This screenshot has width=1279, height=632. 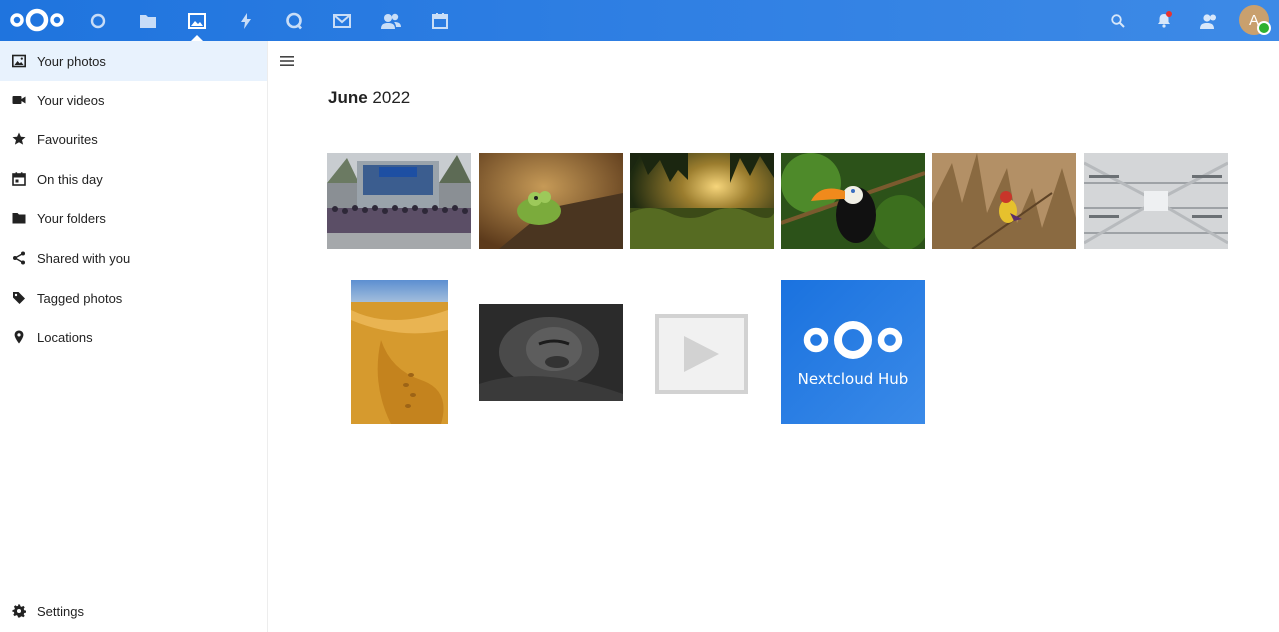 I want to click on nav-locations: Locations, so click(x=133, y=337).